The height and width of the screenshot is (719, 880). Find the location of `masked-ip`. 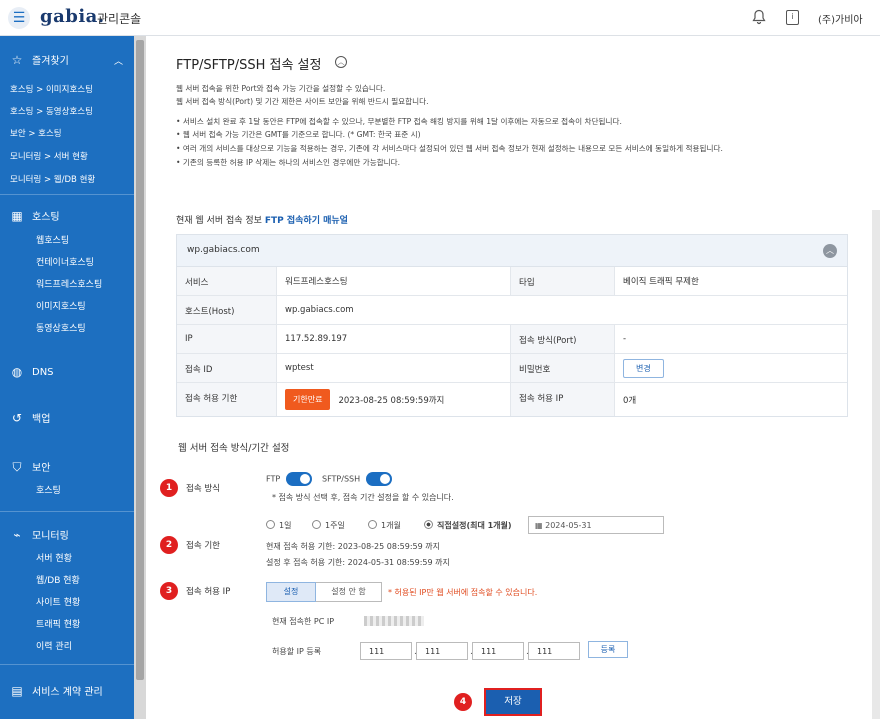

masked-ip is located at coordinates (394, 621).